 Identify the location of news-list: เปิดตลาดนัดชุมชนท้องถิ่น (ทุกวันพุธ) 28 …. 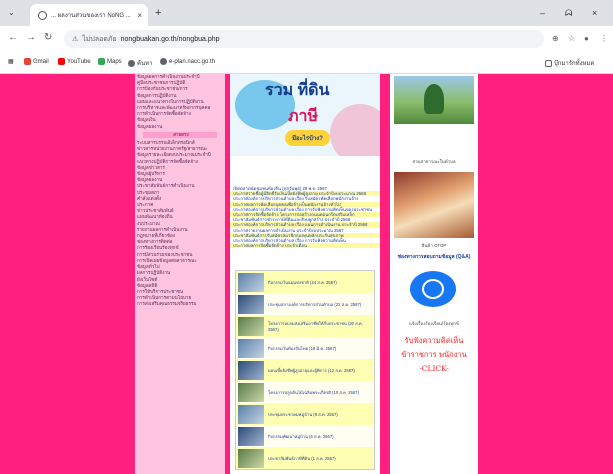
(305, 227).